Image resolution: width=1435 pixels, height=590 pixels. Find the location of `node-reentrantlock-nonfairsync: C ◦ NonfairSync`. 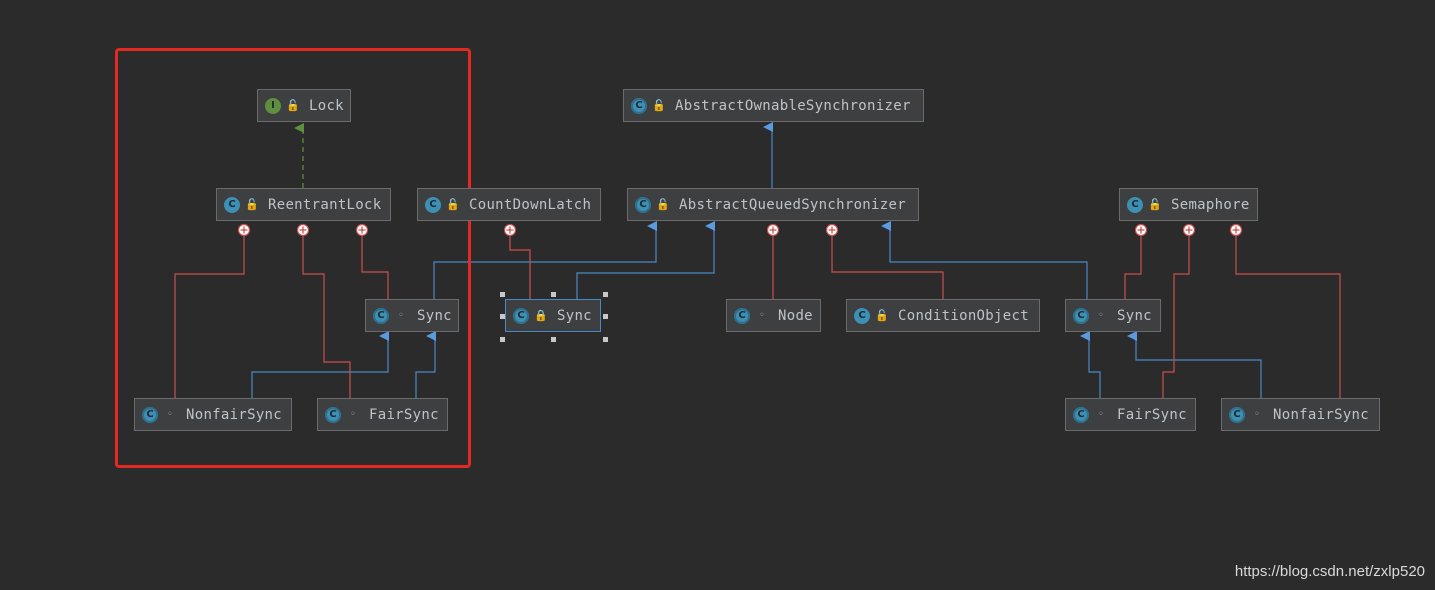

node-reentrantlock-nonfairsync: C ◦ NonfairSync is located at coordinates (213, 414).